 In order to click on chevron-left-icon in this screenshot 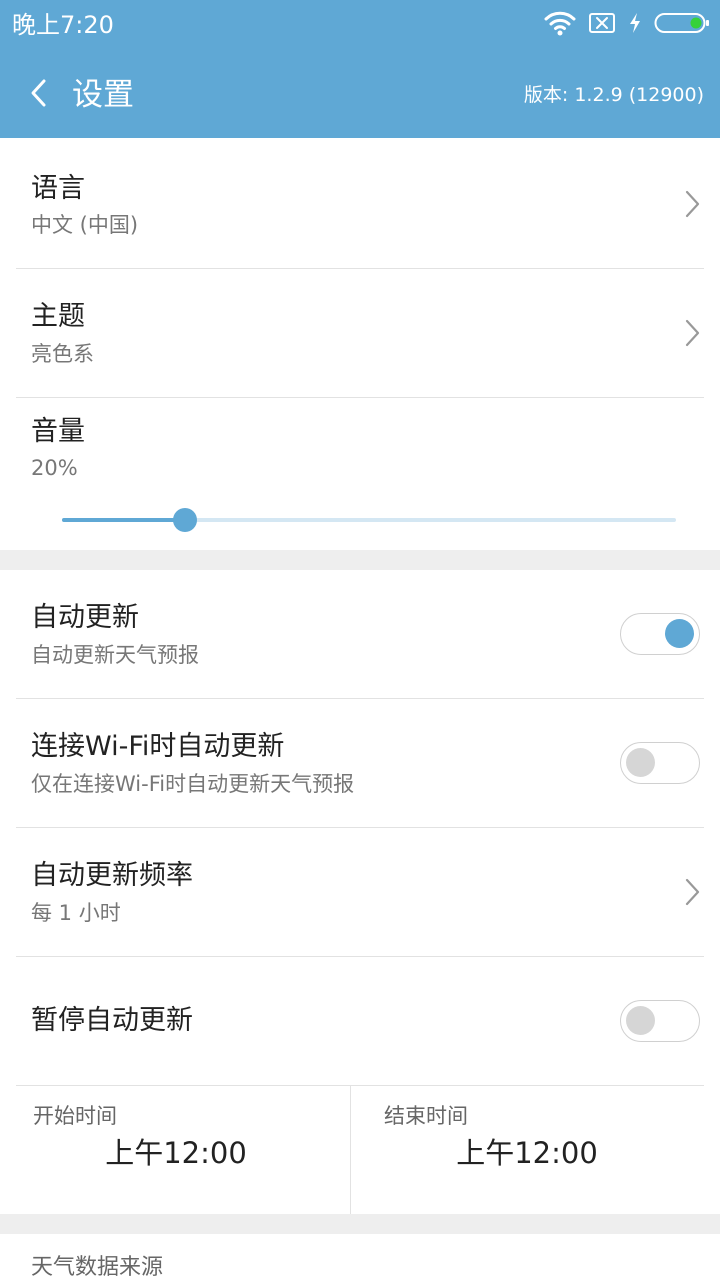, I will do `click(38, 95)`.